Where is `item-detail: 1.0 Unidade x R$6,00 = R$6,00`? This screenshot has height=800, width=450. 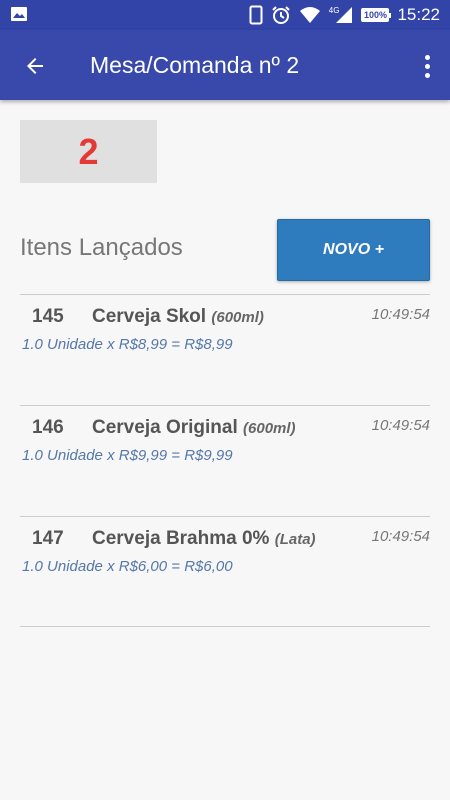
item-detail: 1.0 Unidade x R$6,00 = R$6,00 is located at coordinates (127, 566).